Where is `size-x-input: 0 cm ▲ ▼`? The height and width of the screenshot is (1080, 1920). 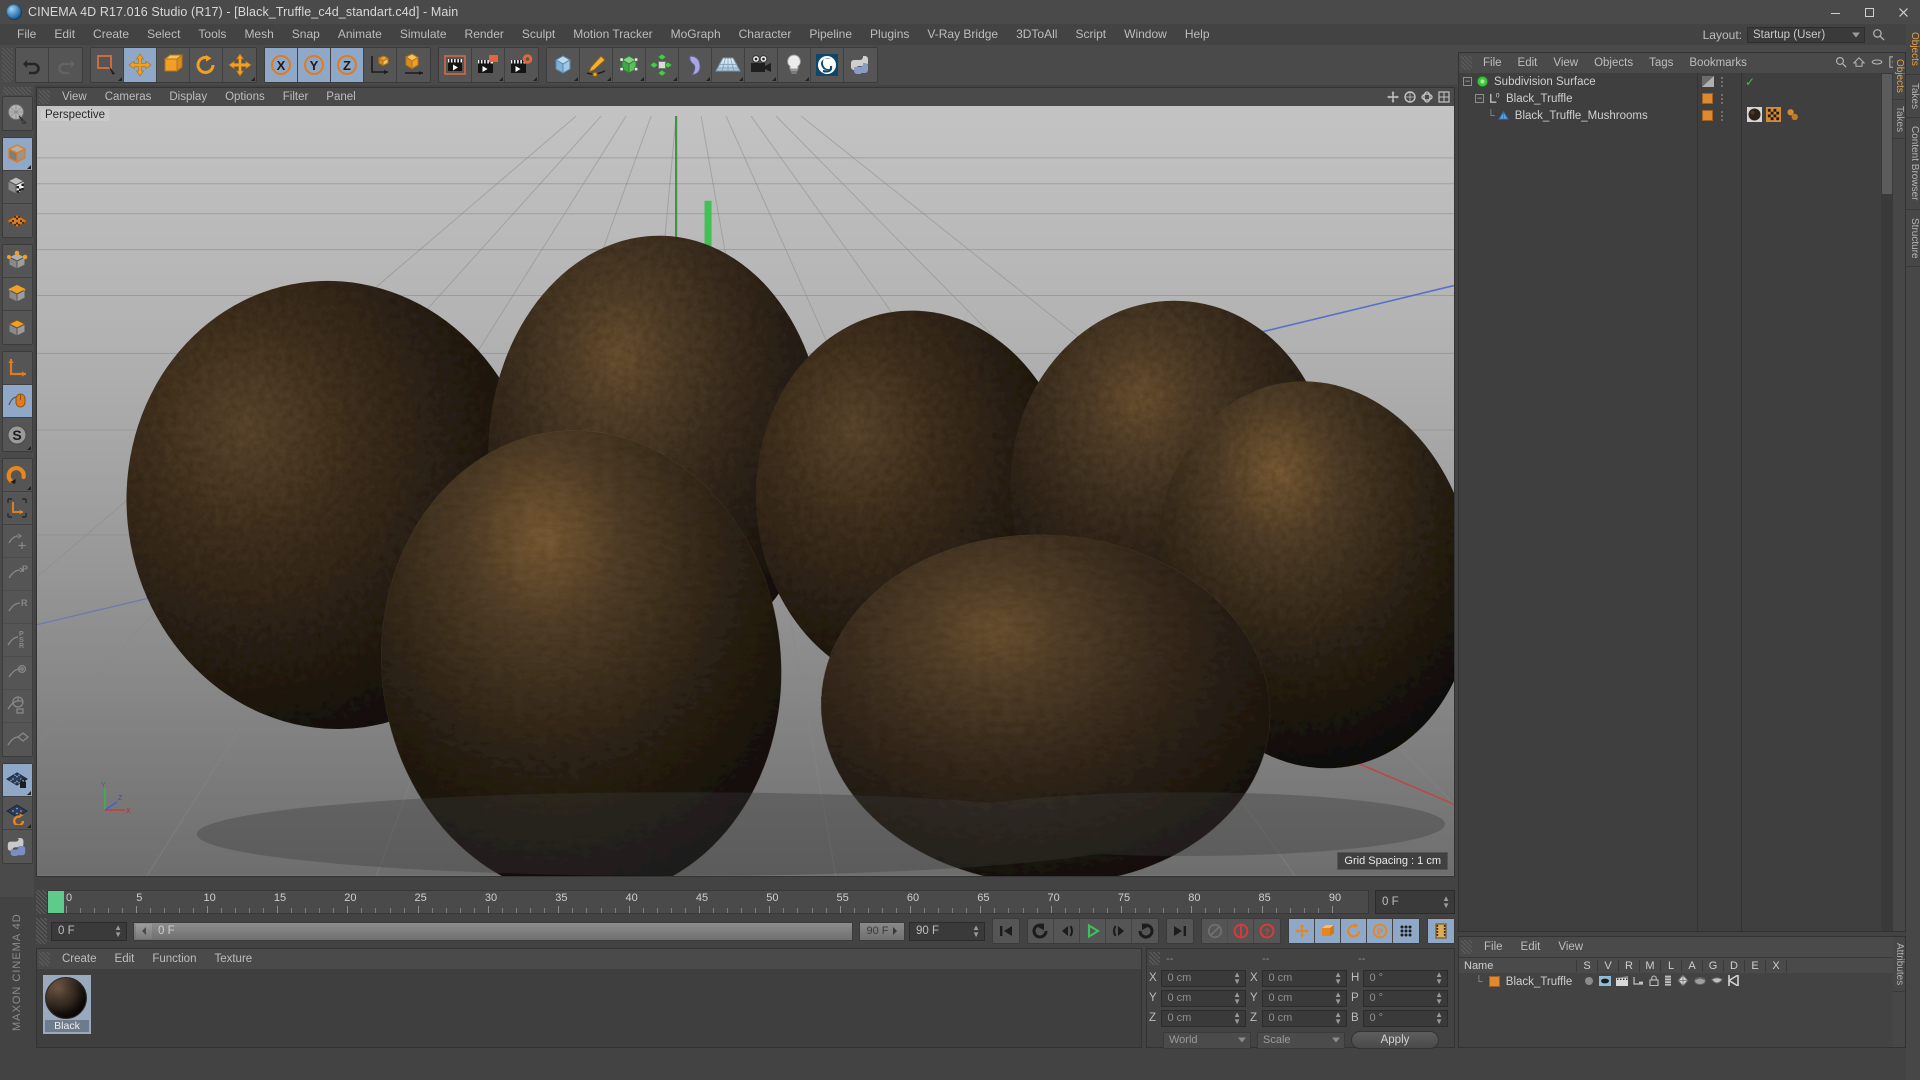 size-x-input: 0 cm ▲ ▼ is located at coordinates (1304, 978).